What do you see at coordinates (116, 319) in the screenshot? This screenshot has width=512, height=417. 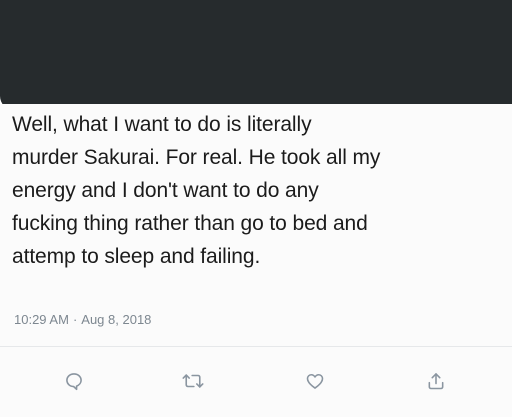 I see `tweet-date: Aug 8, 2018` at bounding box center [116, 319].